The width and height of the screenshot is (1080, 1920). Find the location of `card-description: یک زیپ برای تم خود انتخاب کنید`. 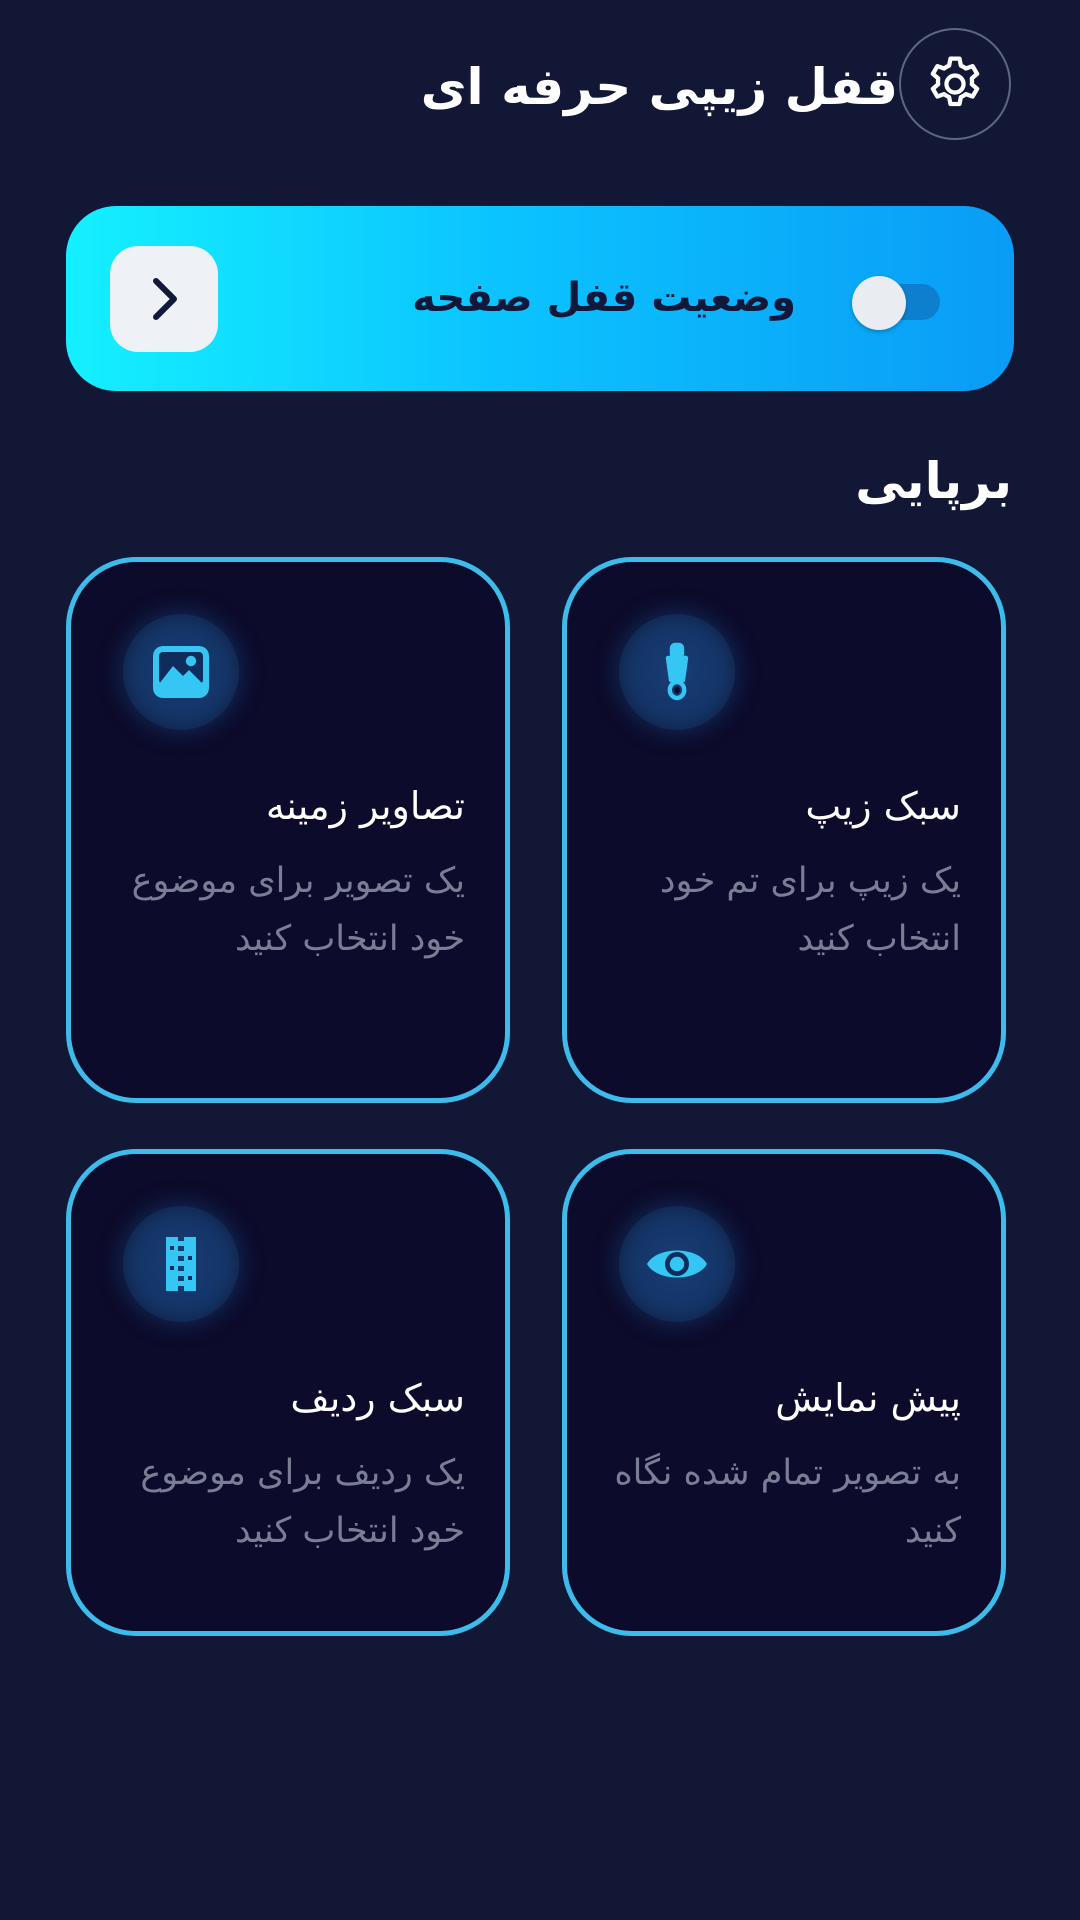

card-description: یک زیپ برای تم خود انتخاب کنید is located at coordinates (810, 910).